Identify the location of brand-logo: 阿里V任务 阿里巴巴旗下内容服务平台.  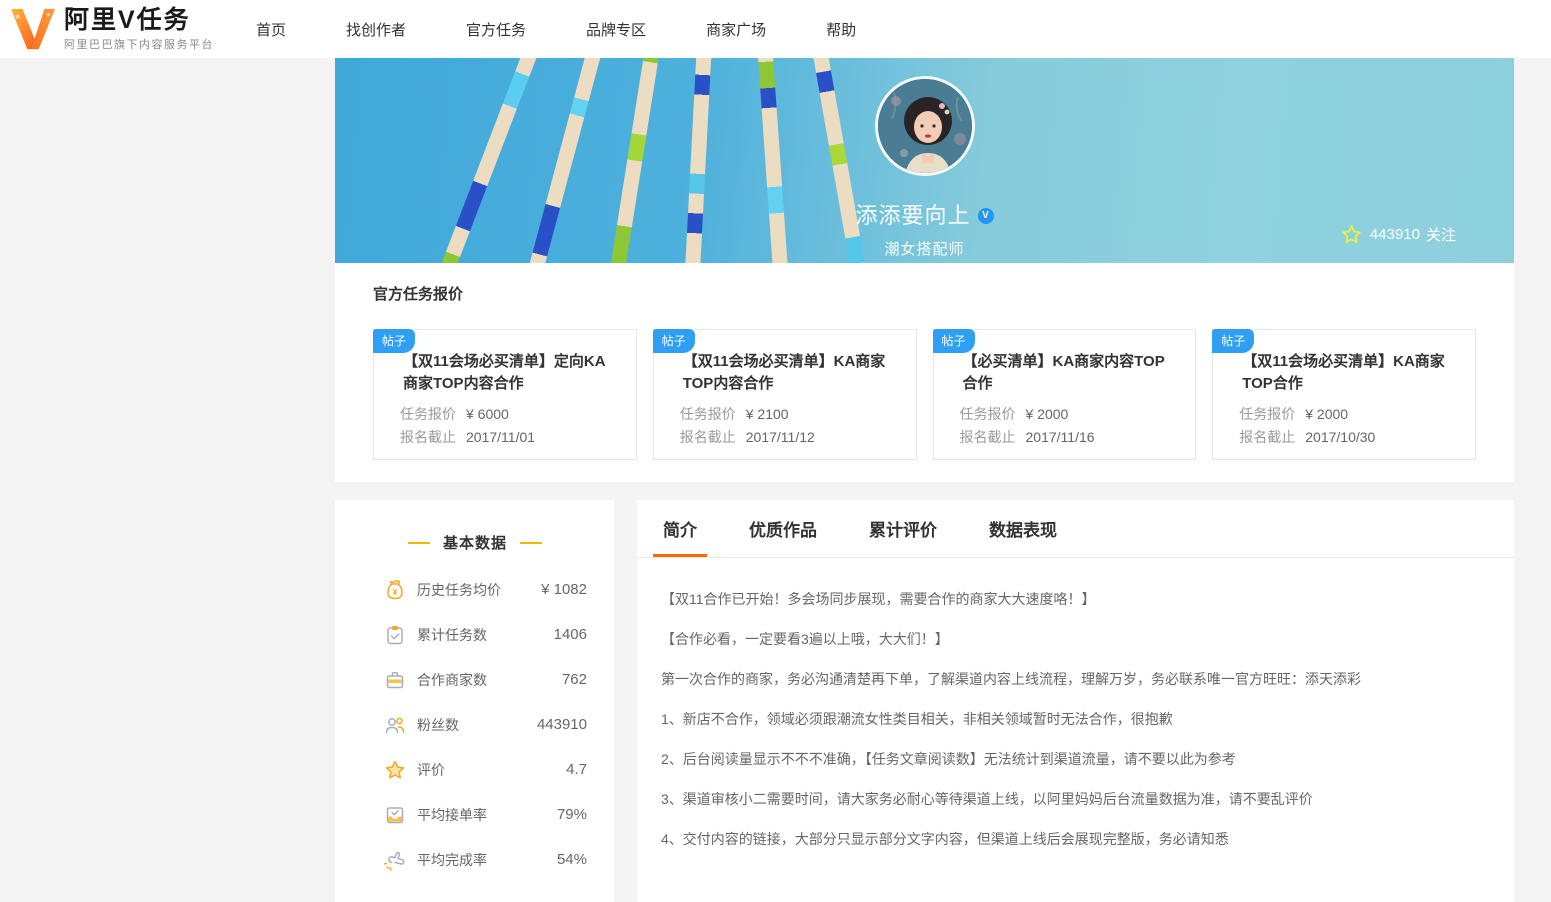
(112, 28).